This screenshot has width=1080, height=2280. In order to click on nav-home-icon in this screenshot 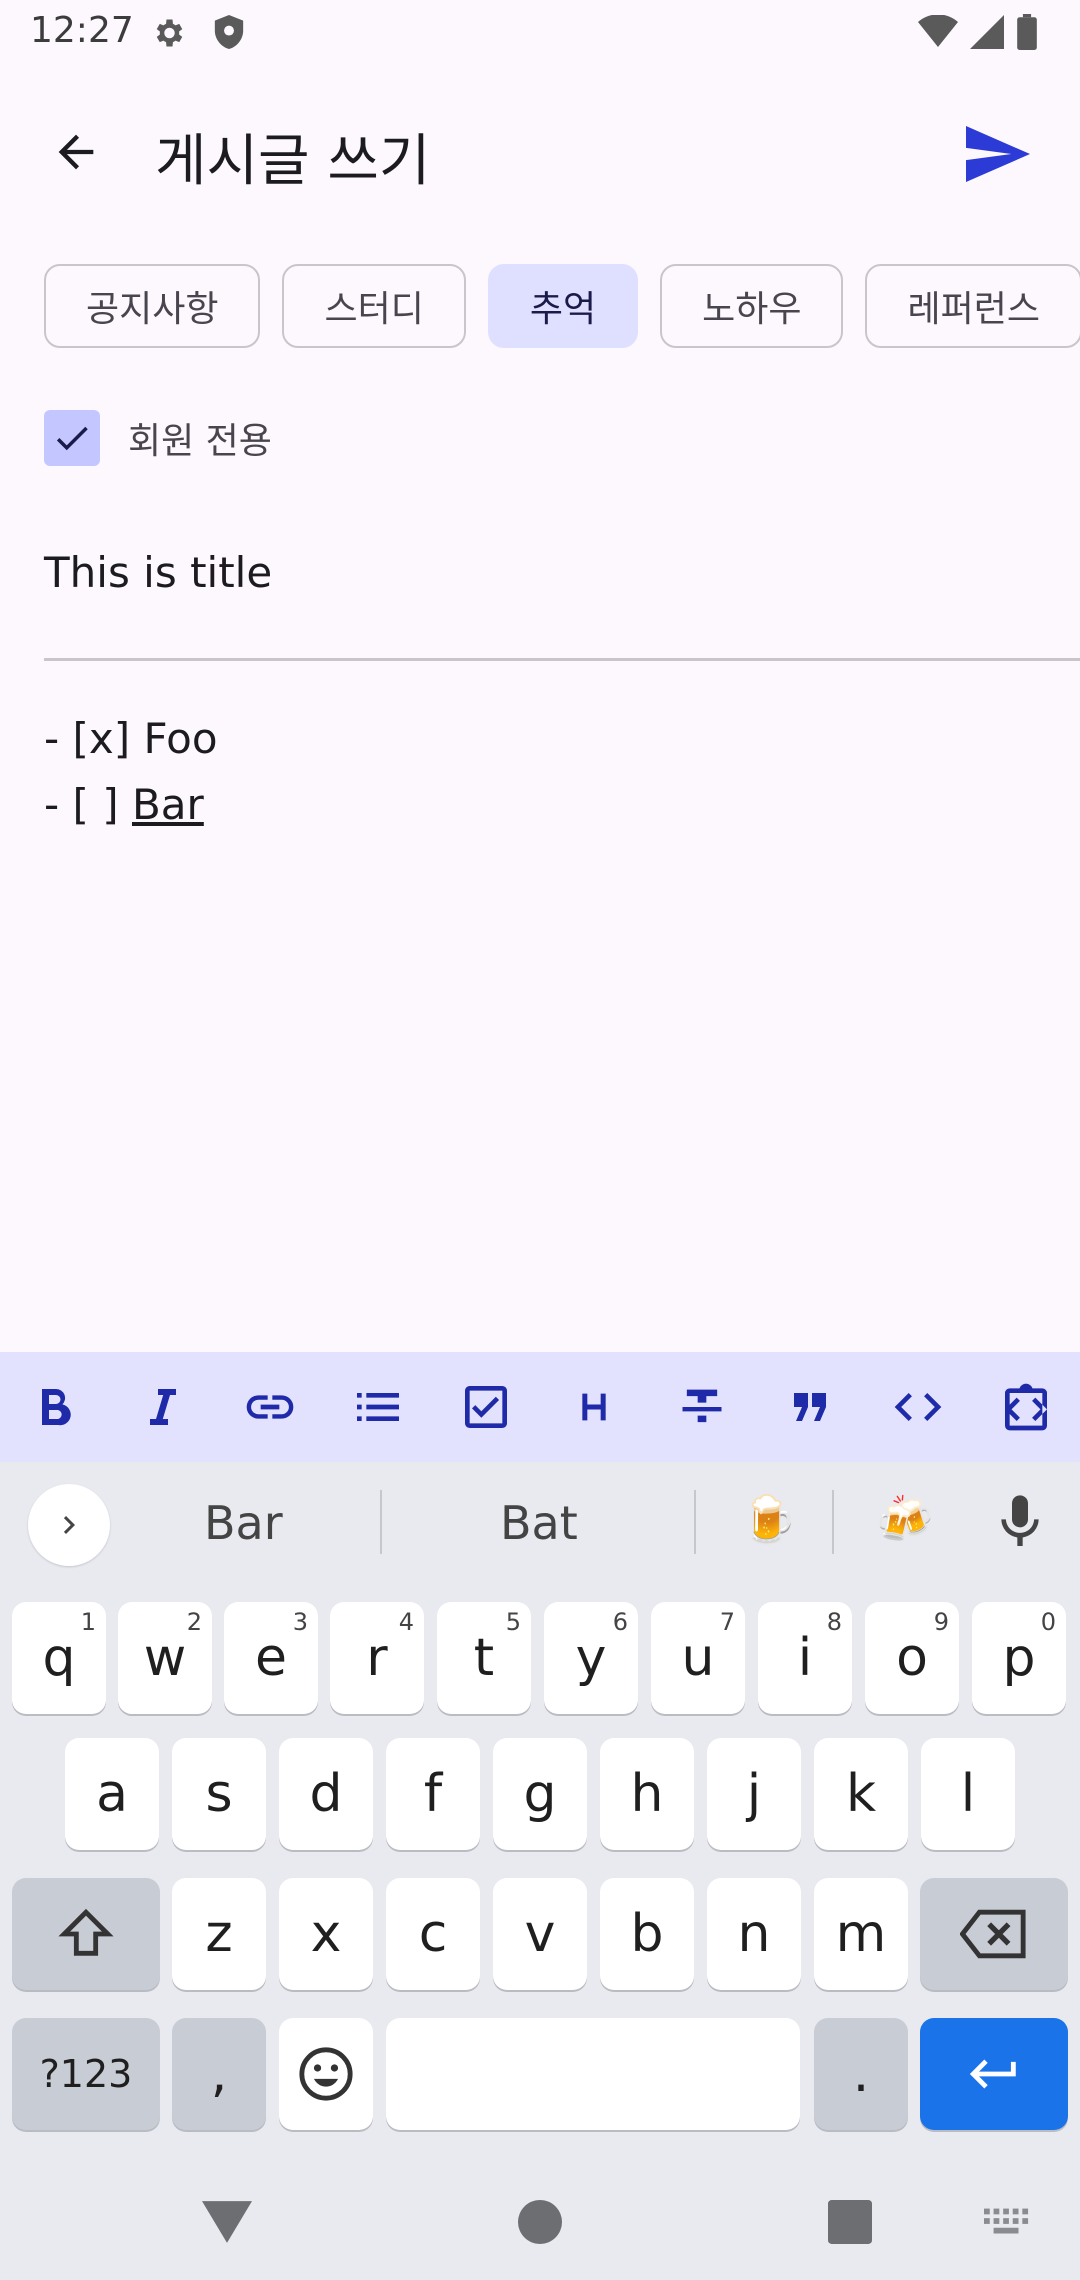, I will do `click(540, 2222)`.